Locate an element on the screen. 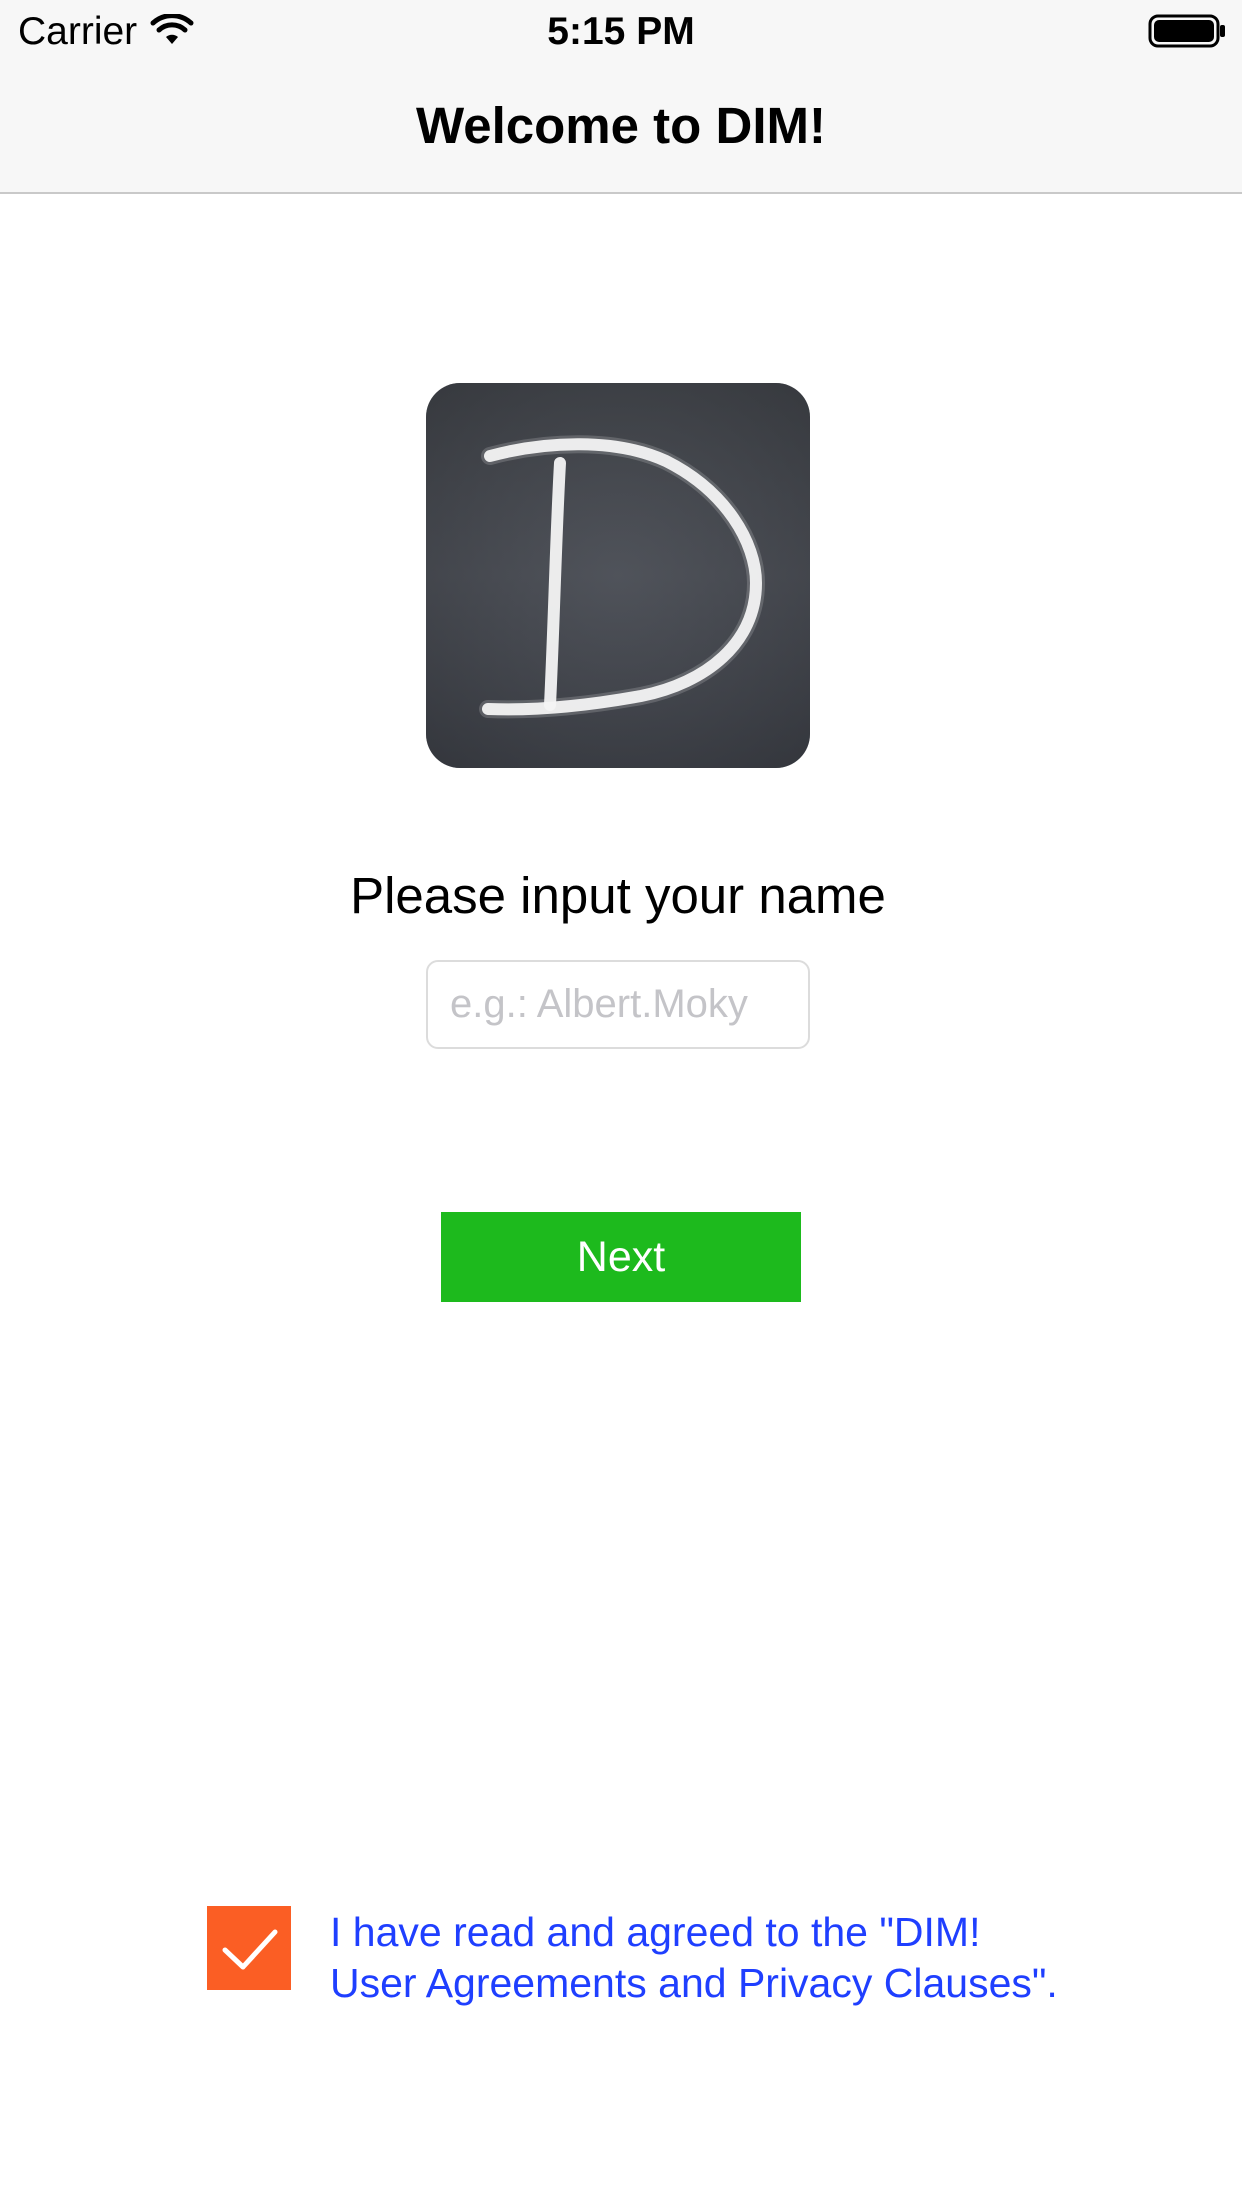 This screenshot has width=1242, height=2208. checkmark-icon is located at coordinates (250, 1949).